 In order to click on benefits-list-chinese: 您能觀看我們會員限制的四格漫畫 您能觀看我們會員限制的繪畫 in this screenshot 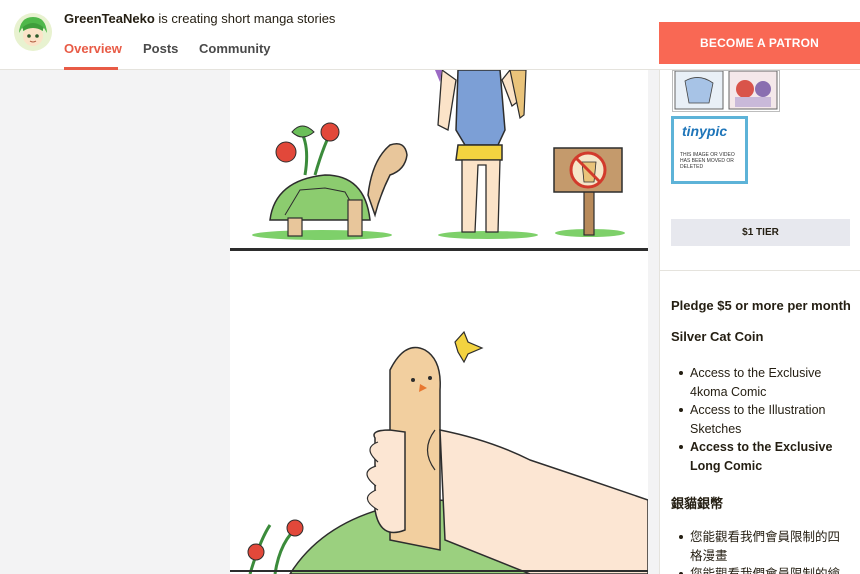, I will do `click(764, 551)`.